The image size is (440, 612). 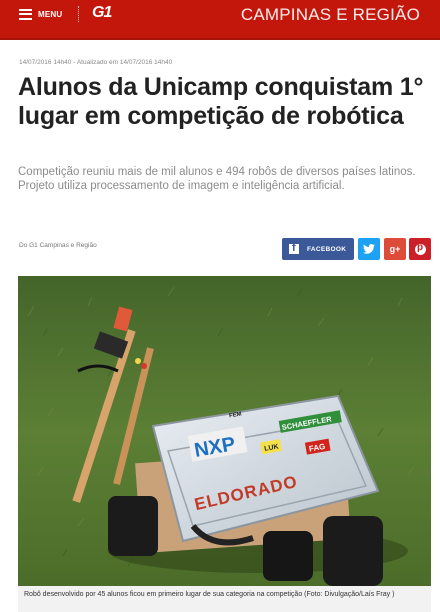 I want to click on g1-logo: G1, so click(x=102, y=13).